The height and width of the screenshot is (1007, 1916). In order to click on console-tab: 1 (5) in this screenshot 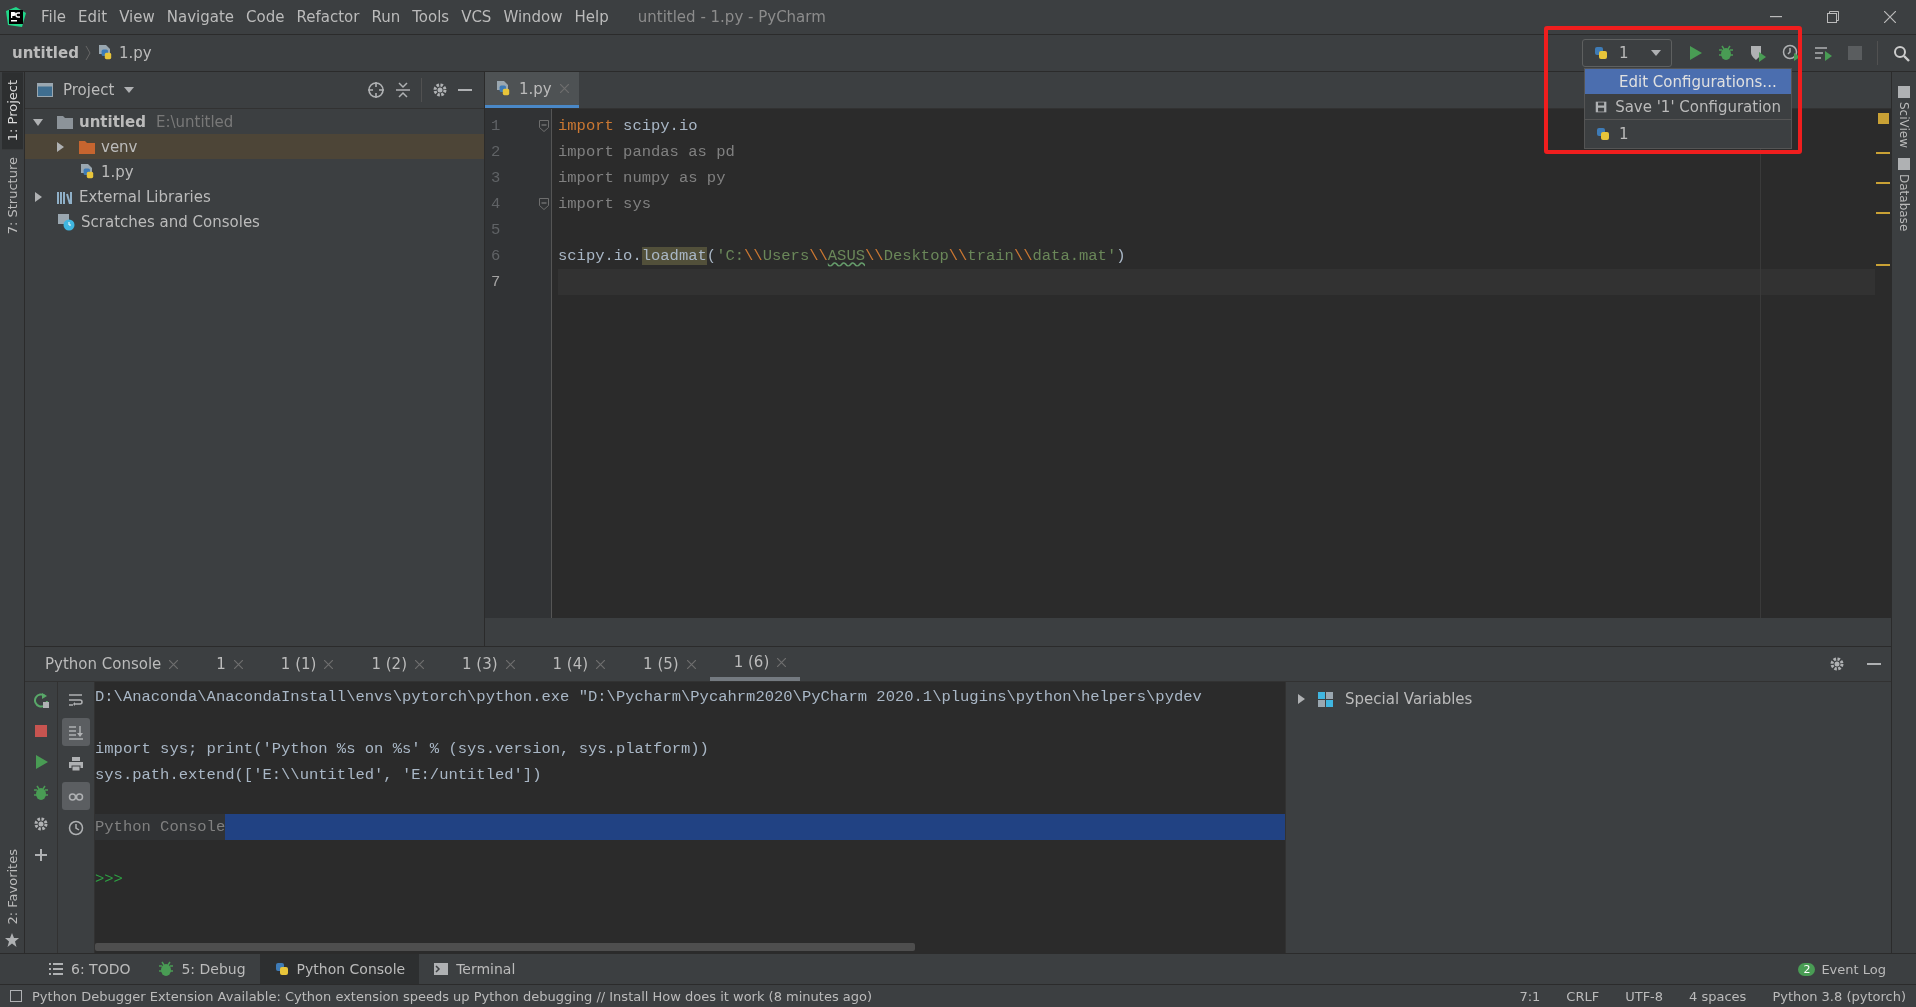, I will do `click(664, 664)`.